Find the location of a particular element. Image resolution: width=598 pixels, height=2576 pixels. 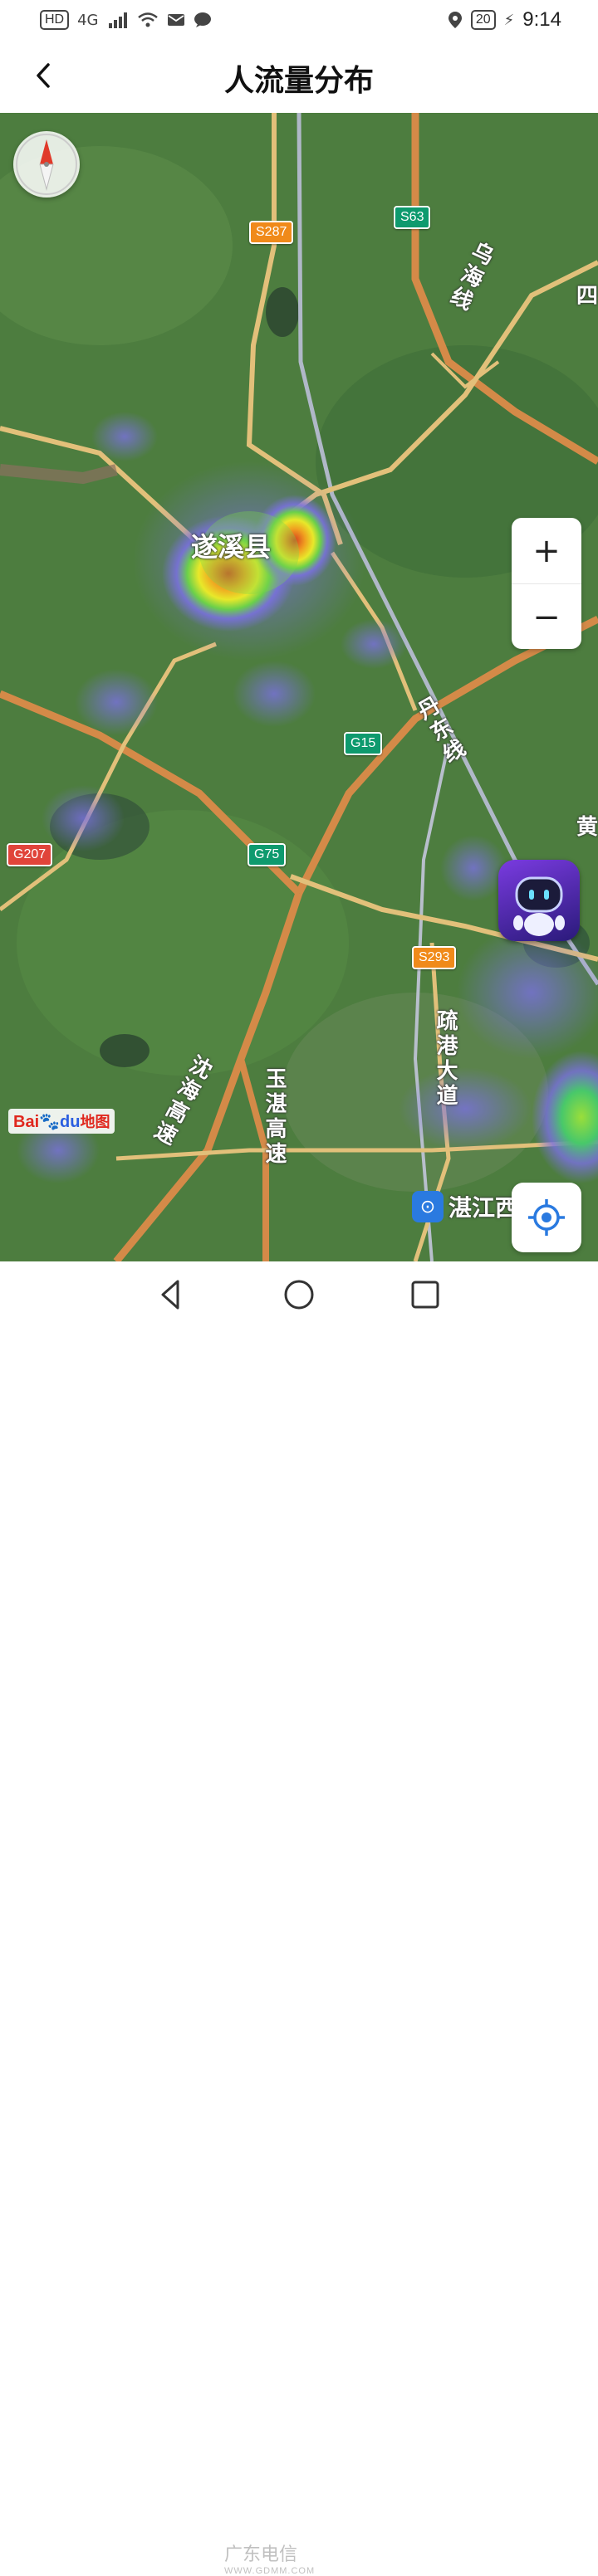

train-station-icon: ⊙ is located at coordinates (428, 1206).